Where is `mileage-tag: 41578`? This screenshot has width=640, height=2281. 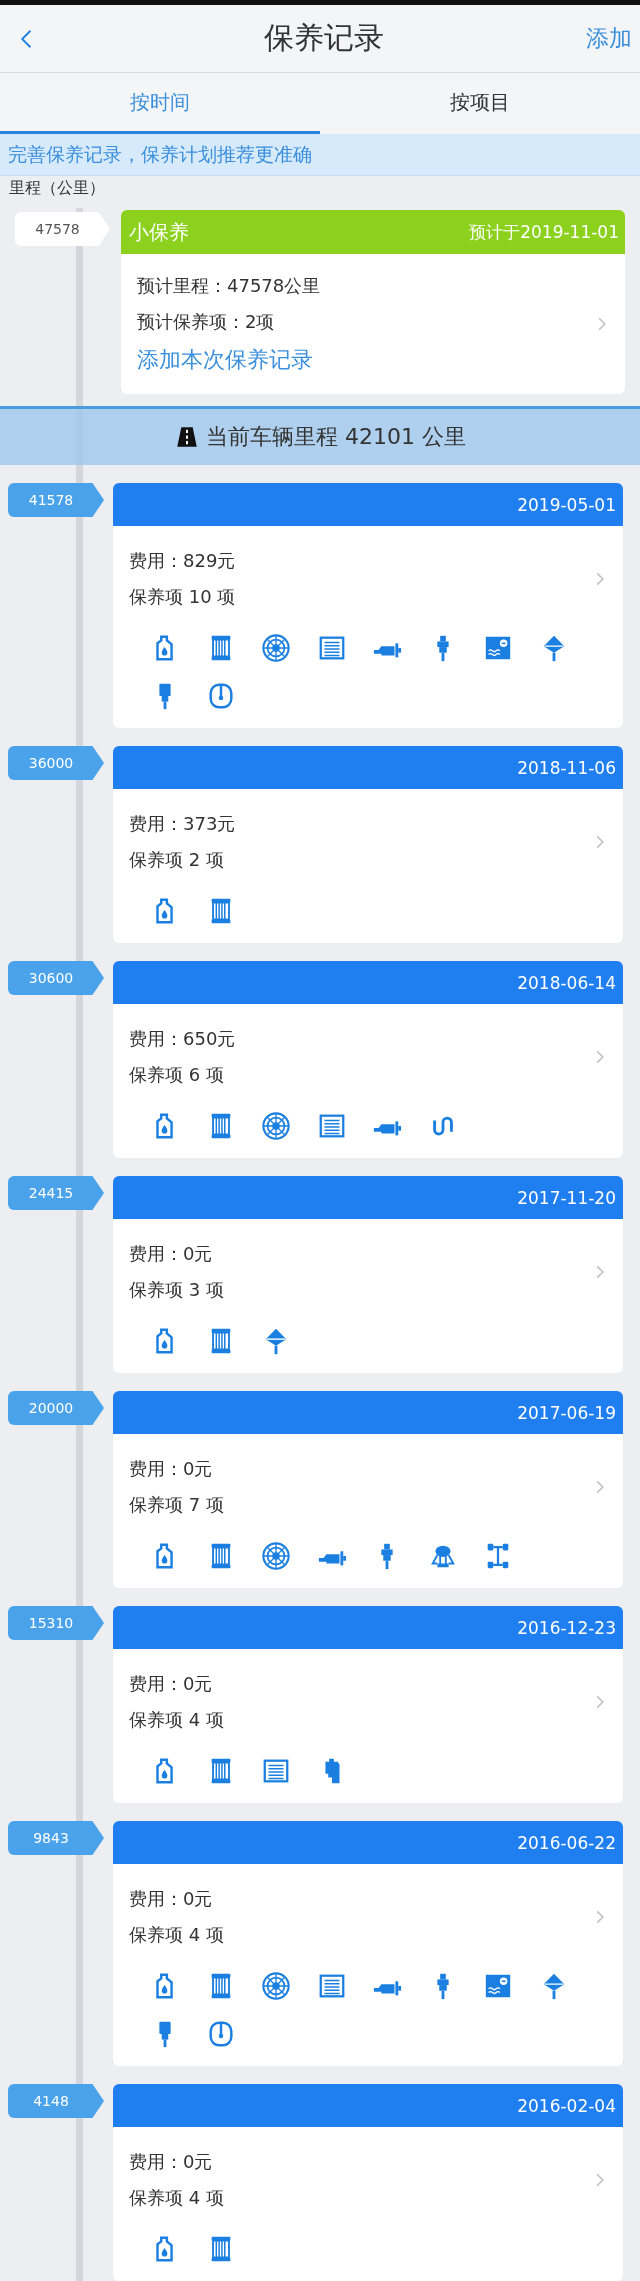
mileage-tag: 41578 is located at coordinates (56, 500).